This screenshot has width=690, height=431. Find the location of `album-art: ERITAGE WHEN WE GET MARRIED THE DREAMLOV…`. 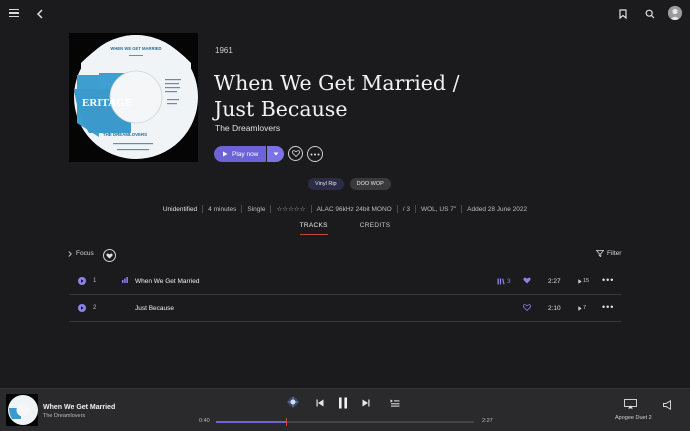

album-art: ERITAGE WHEN WE GET MARRIED THE DREAMLOV… is located at coordinates (133, 97).